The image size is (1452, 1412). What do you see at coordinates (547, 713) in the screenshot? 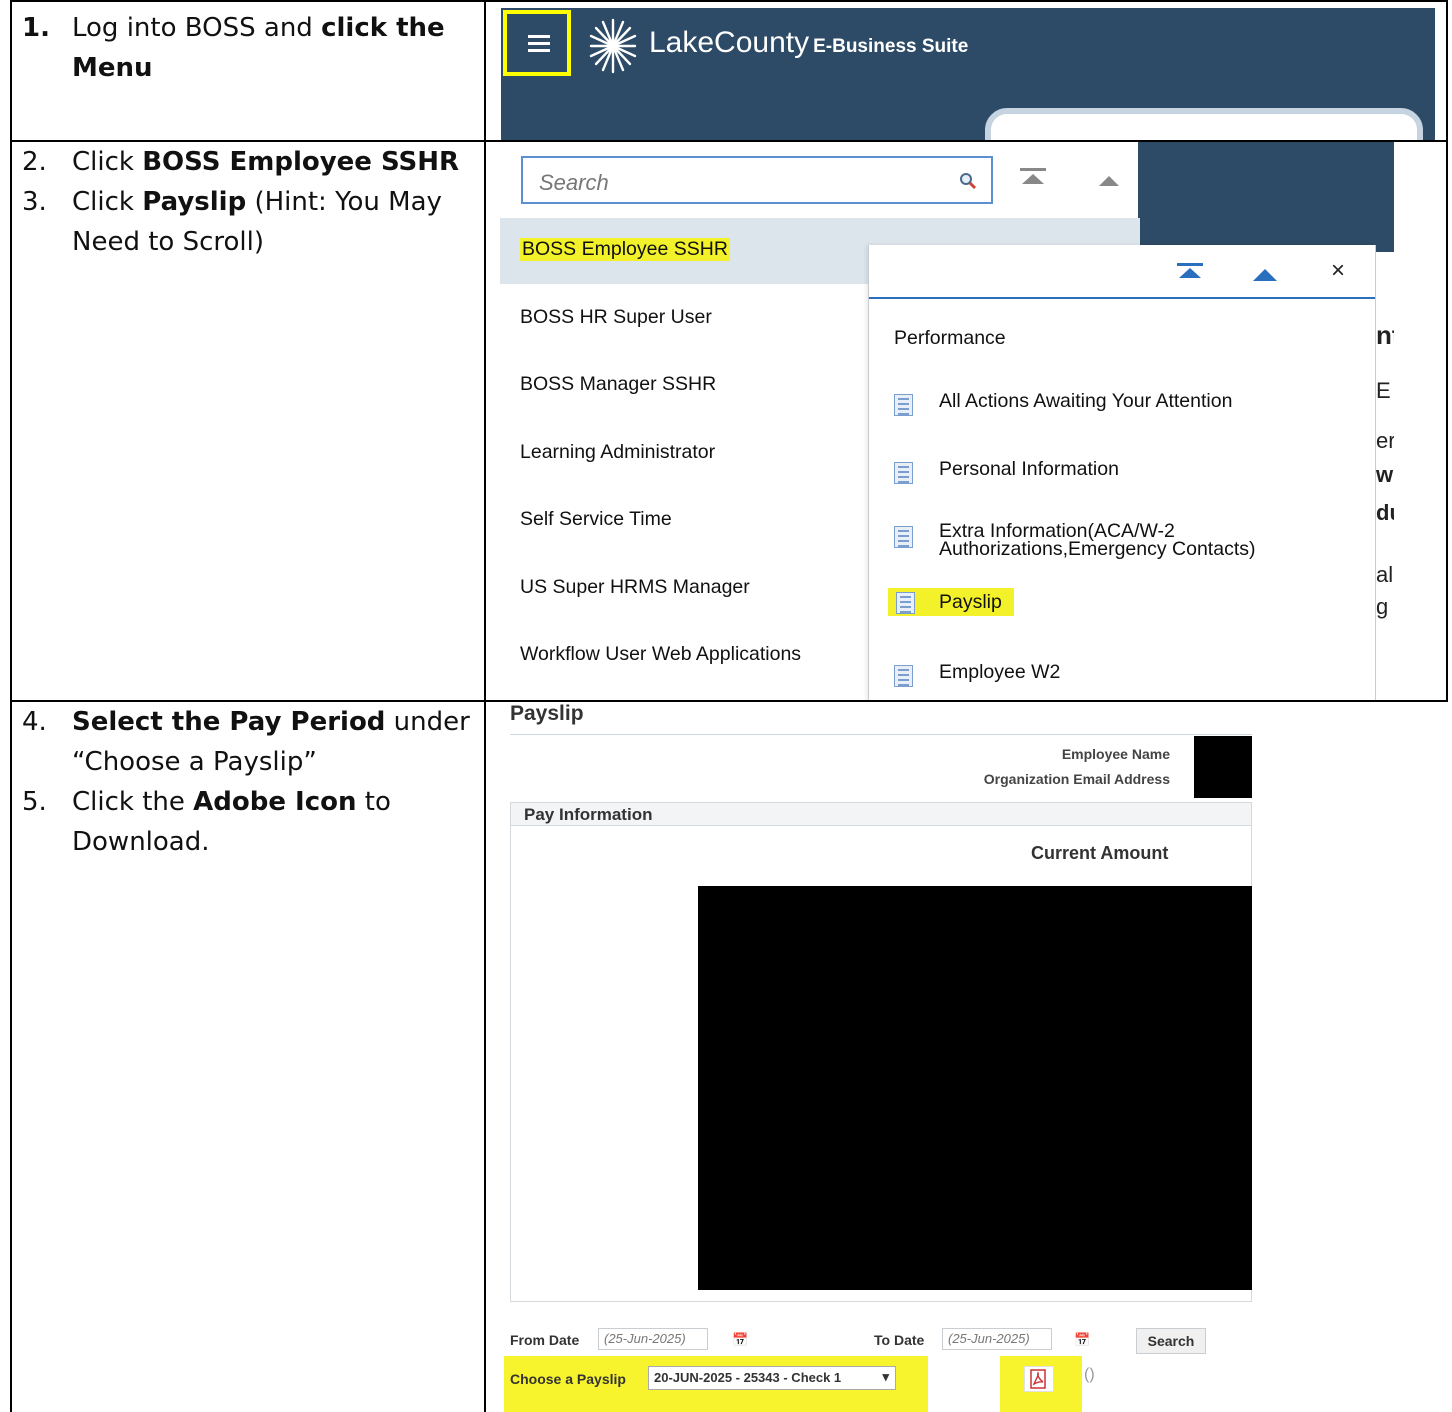
I see `page-title: Payslip` at bounding box center [547, 713].